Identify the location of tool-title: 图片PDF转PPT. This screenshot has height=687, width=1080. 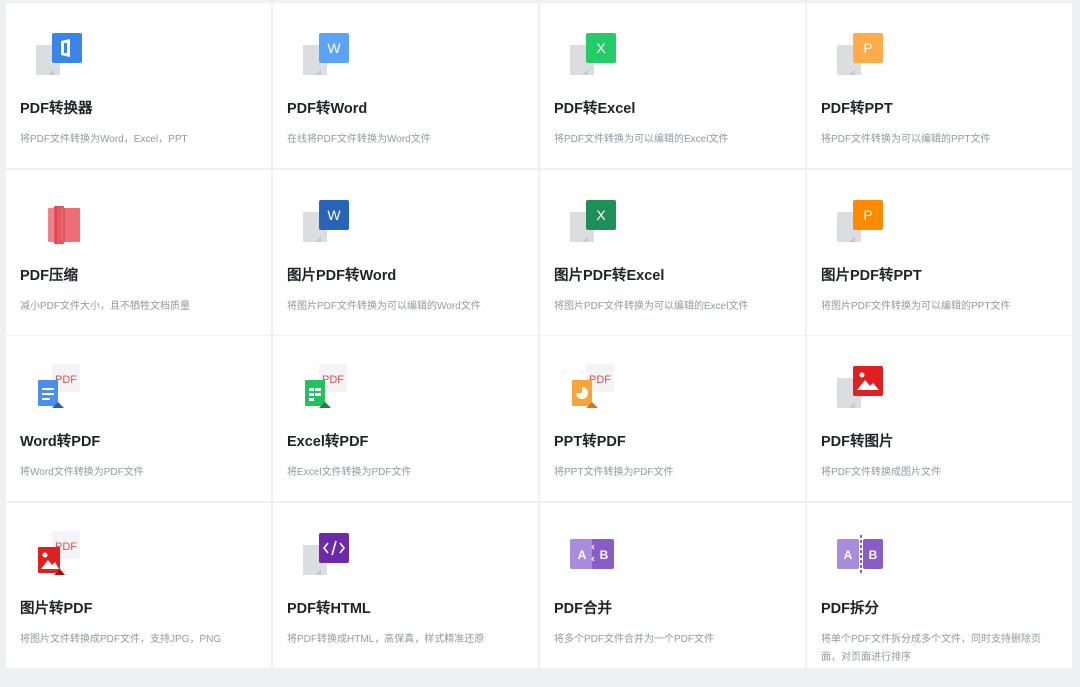
(871, 275).